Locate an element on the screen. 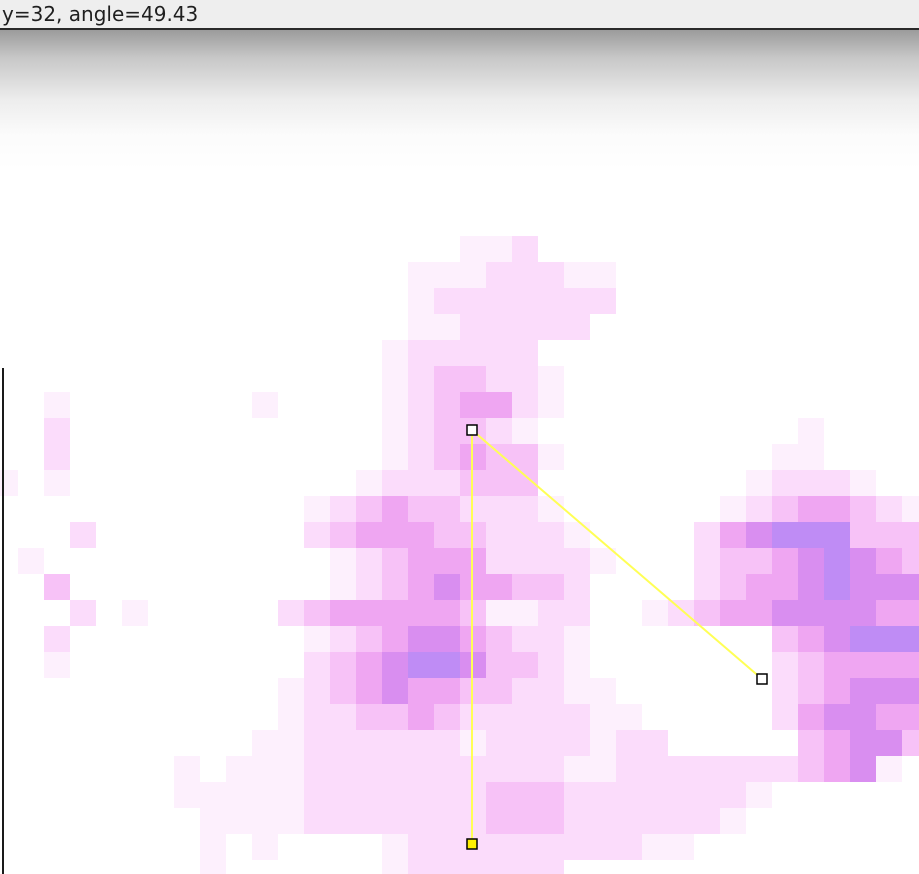 This screenshot has width=919, height=874. vertex-handle is located at coordinates (472, 430).